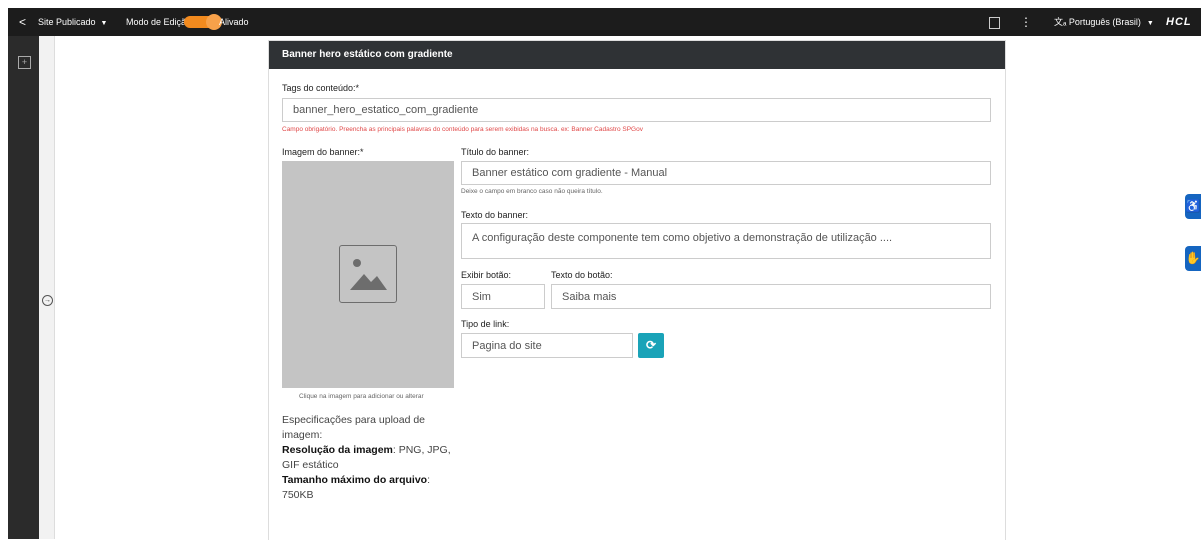 The image size is (1201, 540). What do you see at coordinates (23, 287) in the screenshot?
I see `left-sidebar: +` at bounding box center [23, 287].